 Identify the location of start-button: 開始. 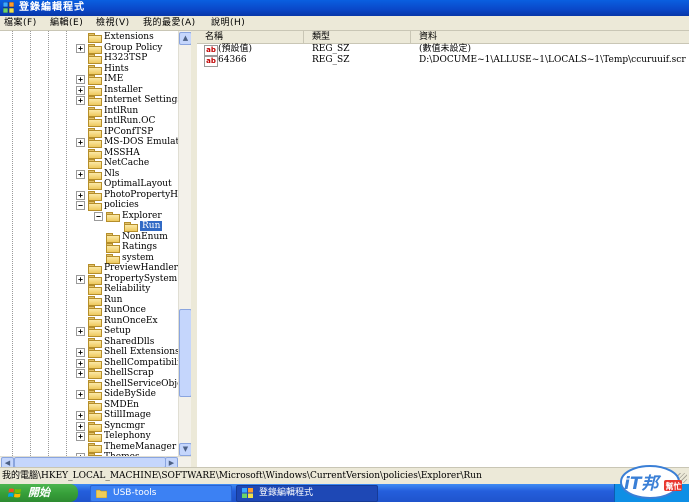
(39, 493).